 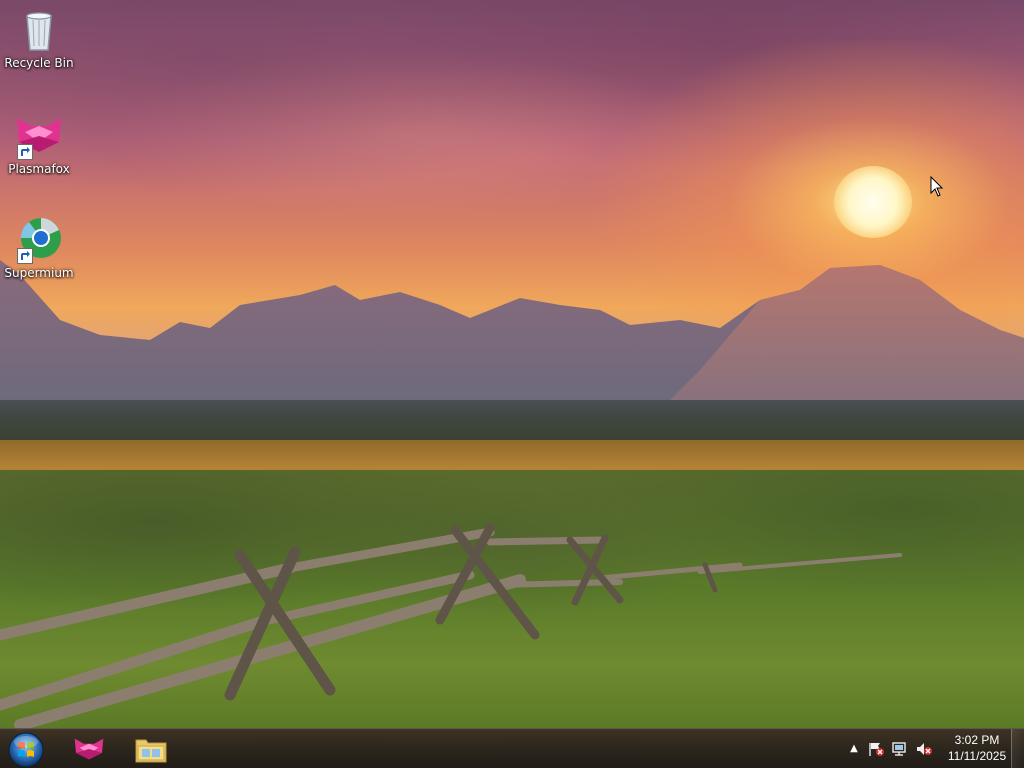 What do you see at coordinates (876, 749) in the screenshot?
I see `action-center-flag-icon` at bounding box center [876, 749].